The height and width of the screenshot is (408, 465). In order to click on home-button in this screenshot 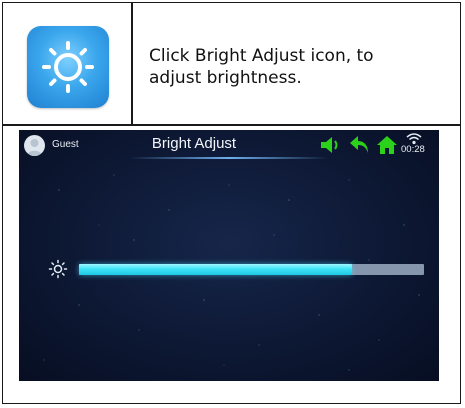, I will do `click(387, 147)`.